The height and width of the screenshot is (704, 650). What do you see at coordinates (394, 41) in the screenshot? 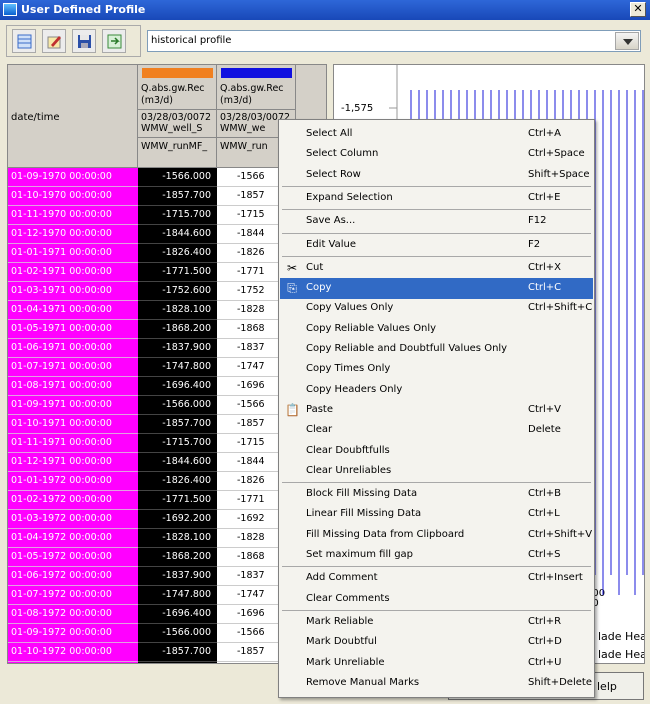
I see `profile-select: historical profile` at bounding box center [394, 41].